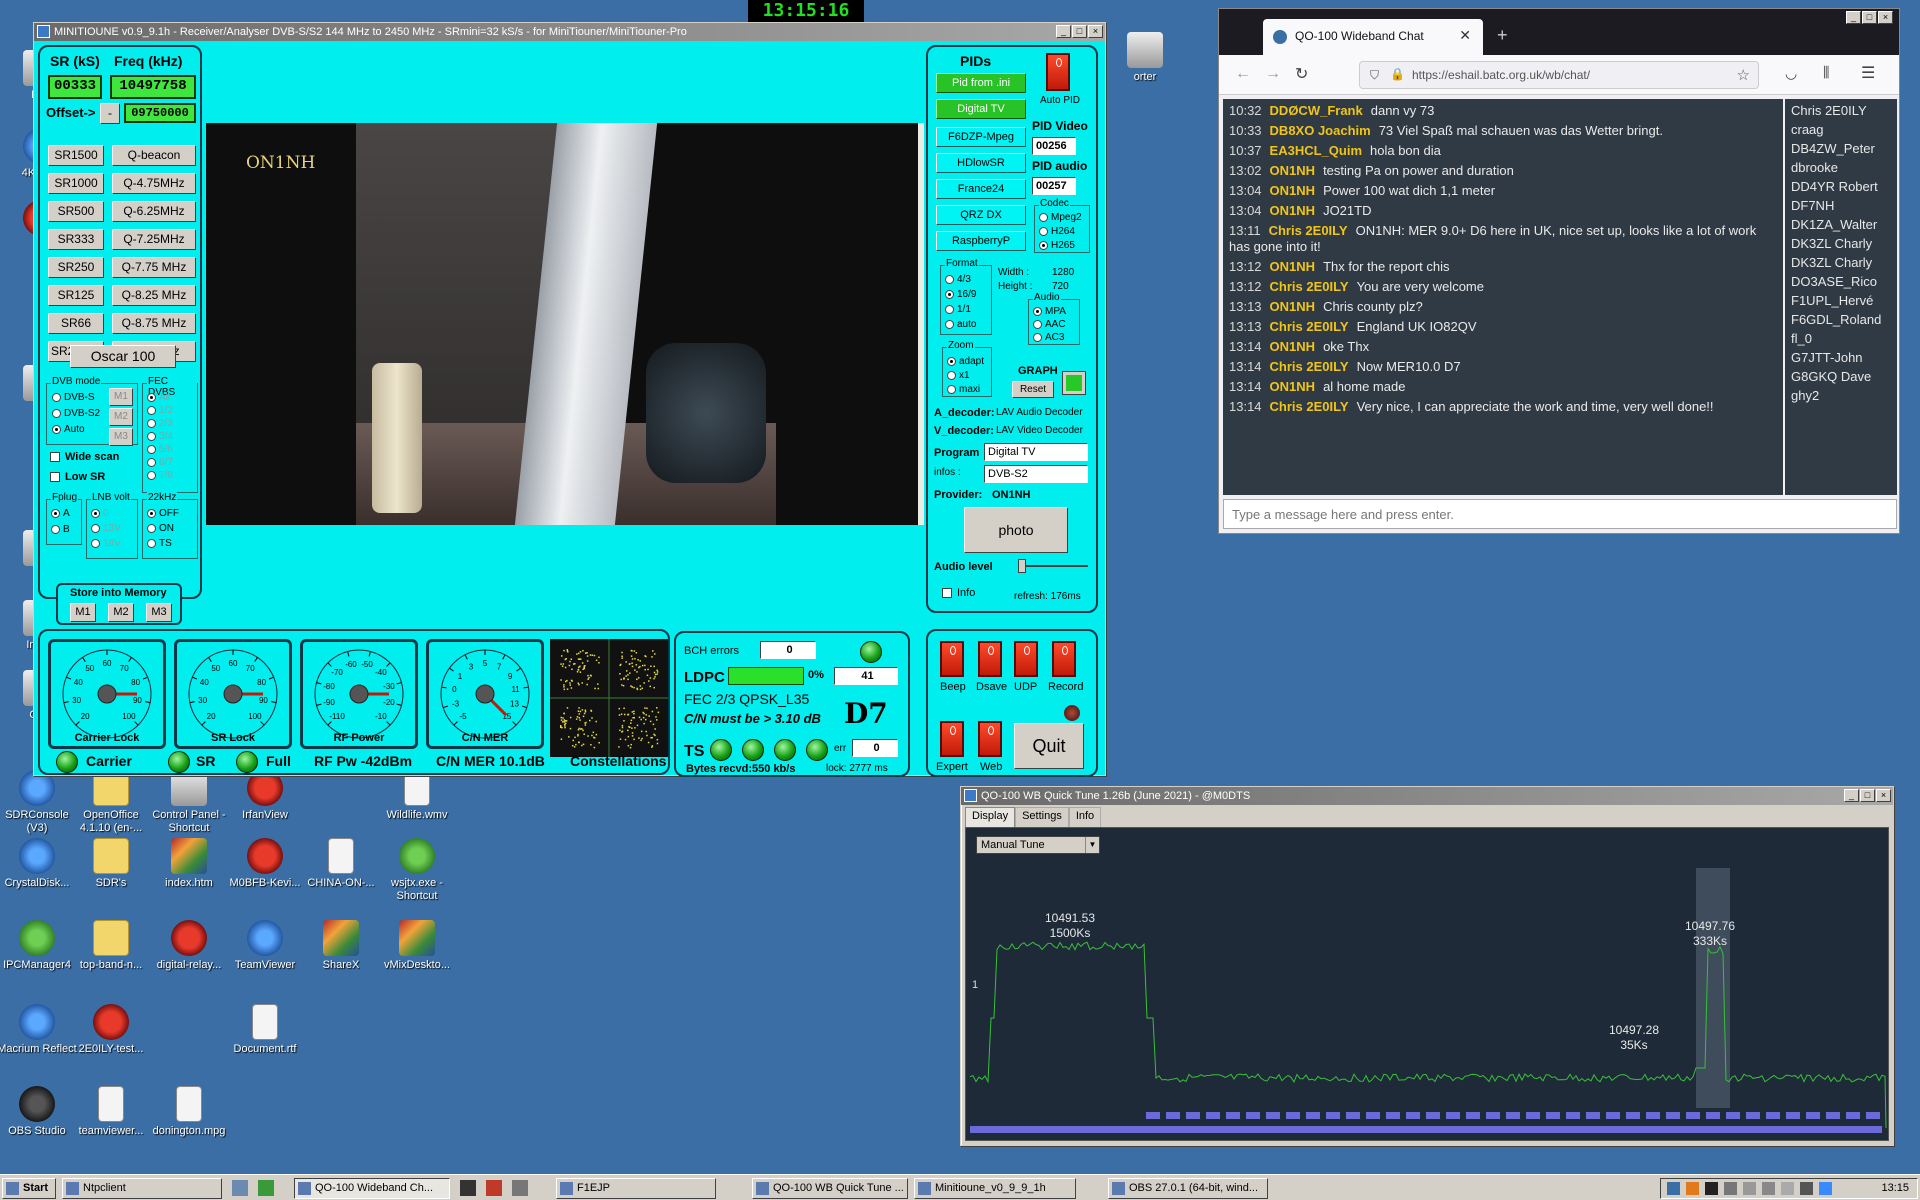 The height and width of the screenshot is (1200, 1920). I want to click on freq-field: 10497758, so click(153, 87).